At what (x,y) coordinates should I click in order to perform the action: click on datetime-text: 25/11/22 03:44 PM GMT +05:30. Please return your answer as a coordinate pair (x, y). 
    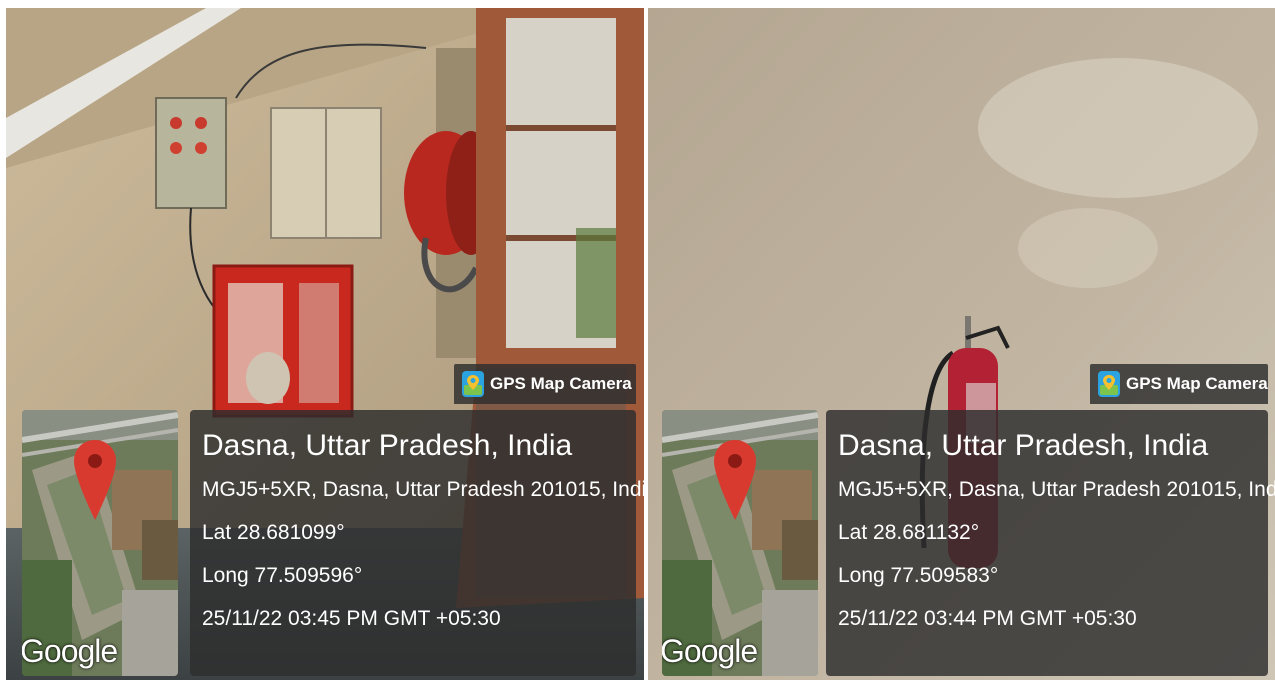
    Looking at the image, I should click on (987, 618).